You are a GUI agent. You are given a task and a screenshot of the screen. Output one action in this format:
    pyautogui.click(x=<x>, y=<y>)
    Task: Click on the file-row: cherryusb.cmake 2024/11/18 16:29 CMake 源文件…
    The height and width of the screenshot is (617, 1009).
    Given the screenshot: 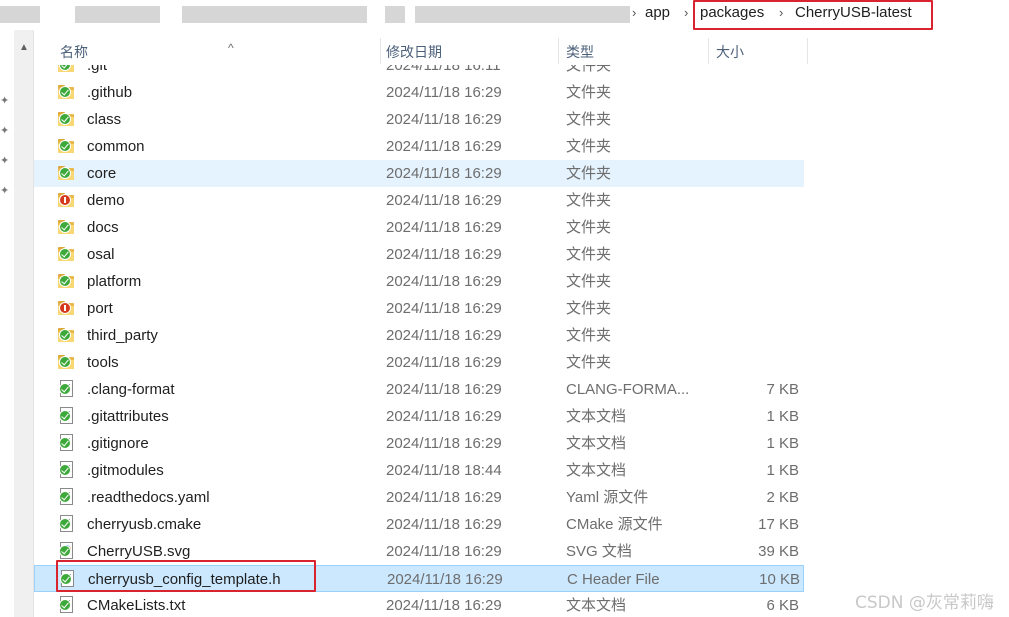 What is the action you would take?
    pyautogui.click(x=419, y=524)
    